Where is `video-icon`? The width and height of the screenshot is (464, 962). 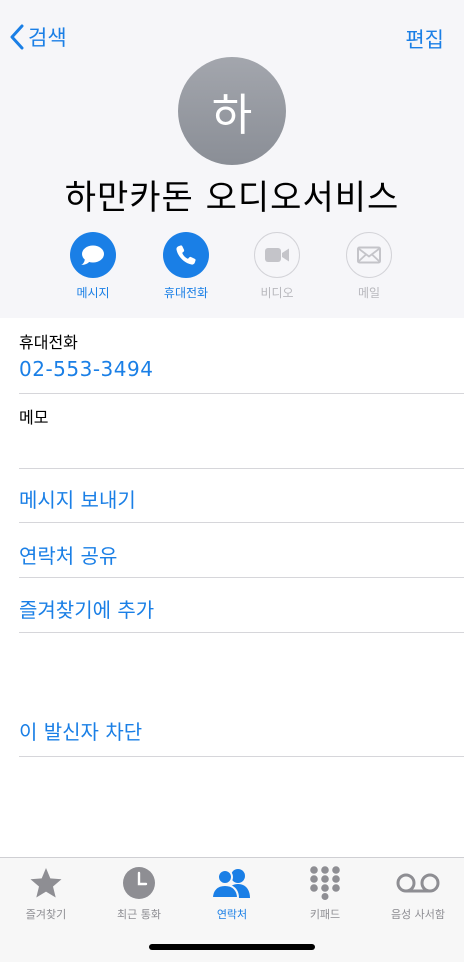 video-icon is located at coordinates (277, 255).